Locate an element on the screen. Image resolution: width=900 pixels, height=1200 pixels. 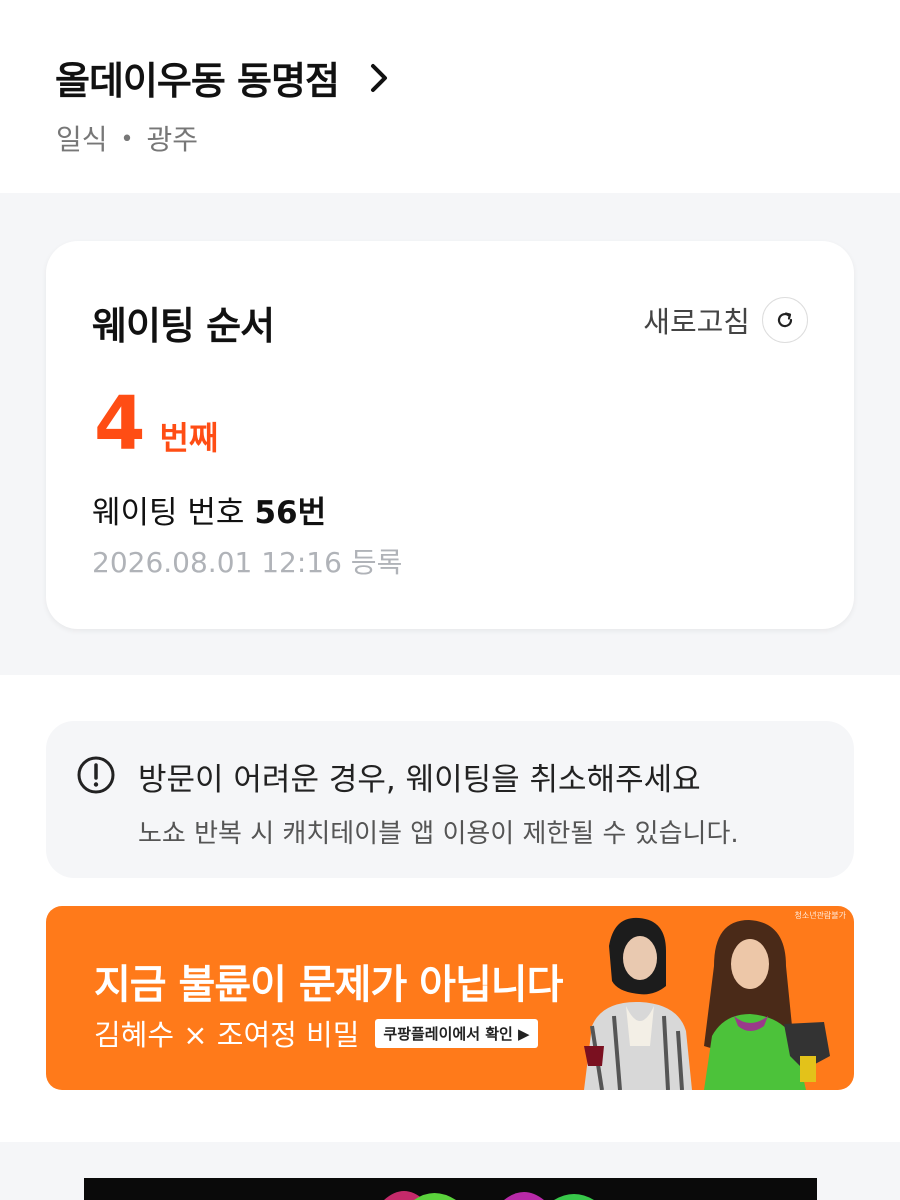
registered-time: 2026.08.01 12:16 등록 is located at coordinates (247, 562).